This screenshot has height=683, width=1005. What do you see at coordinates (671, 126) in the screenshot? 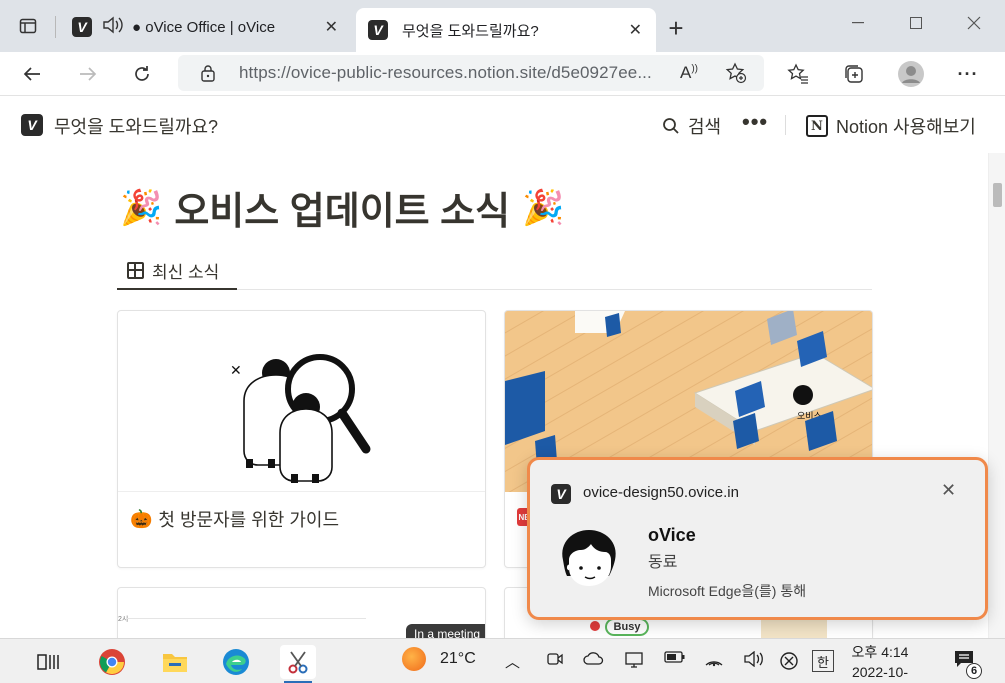
I see `search-icon` at bounding box center [671, 126].